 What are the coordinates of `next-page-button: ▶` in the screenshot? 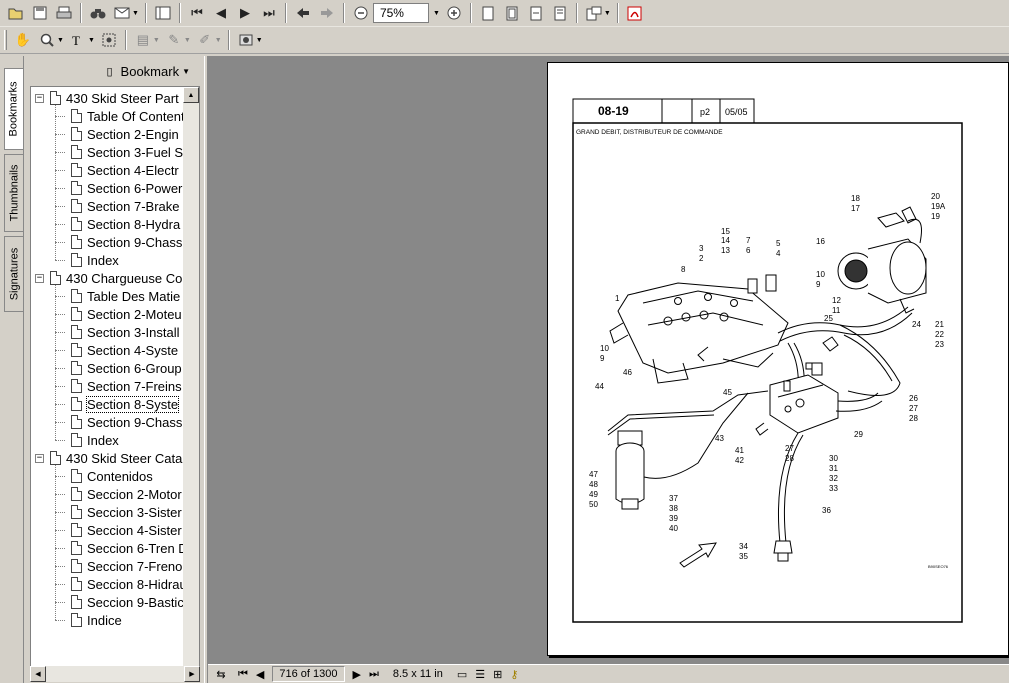 It's located at (357, 674).